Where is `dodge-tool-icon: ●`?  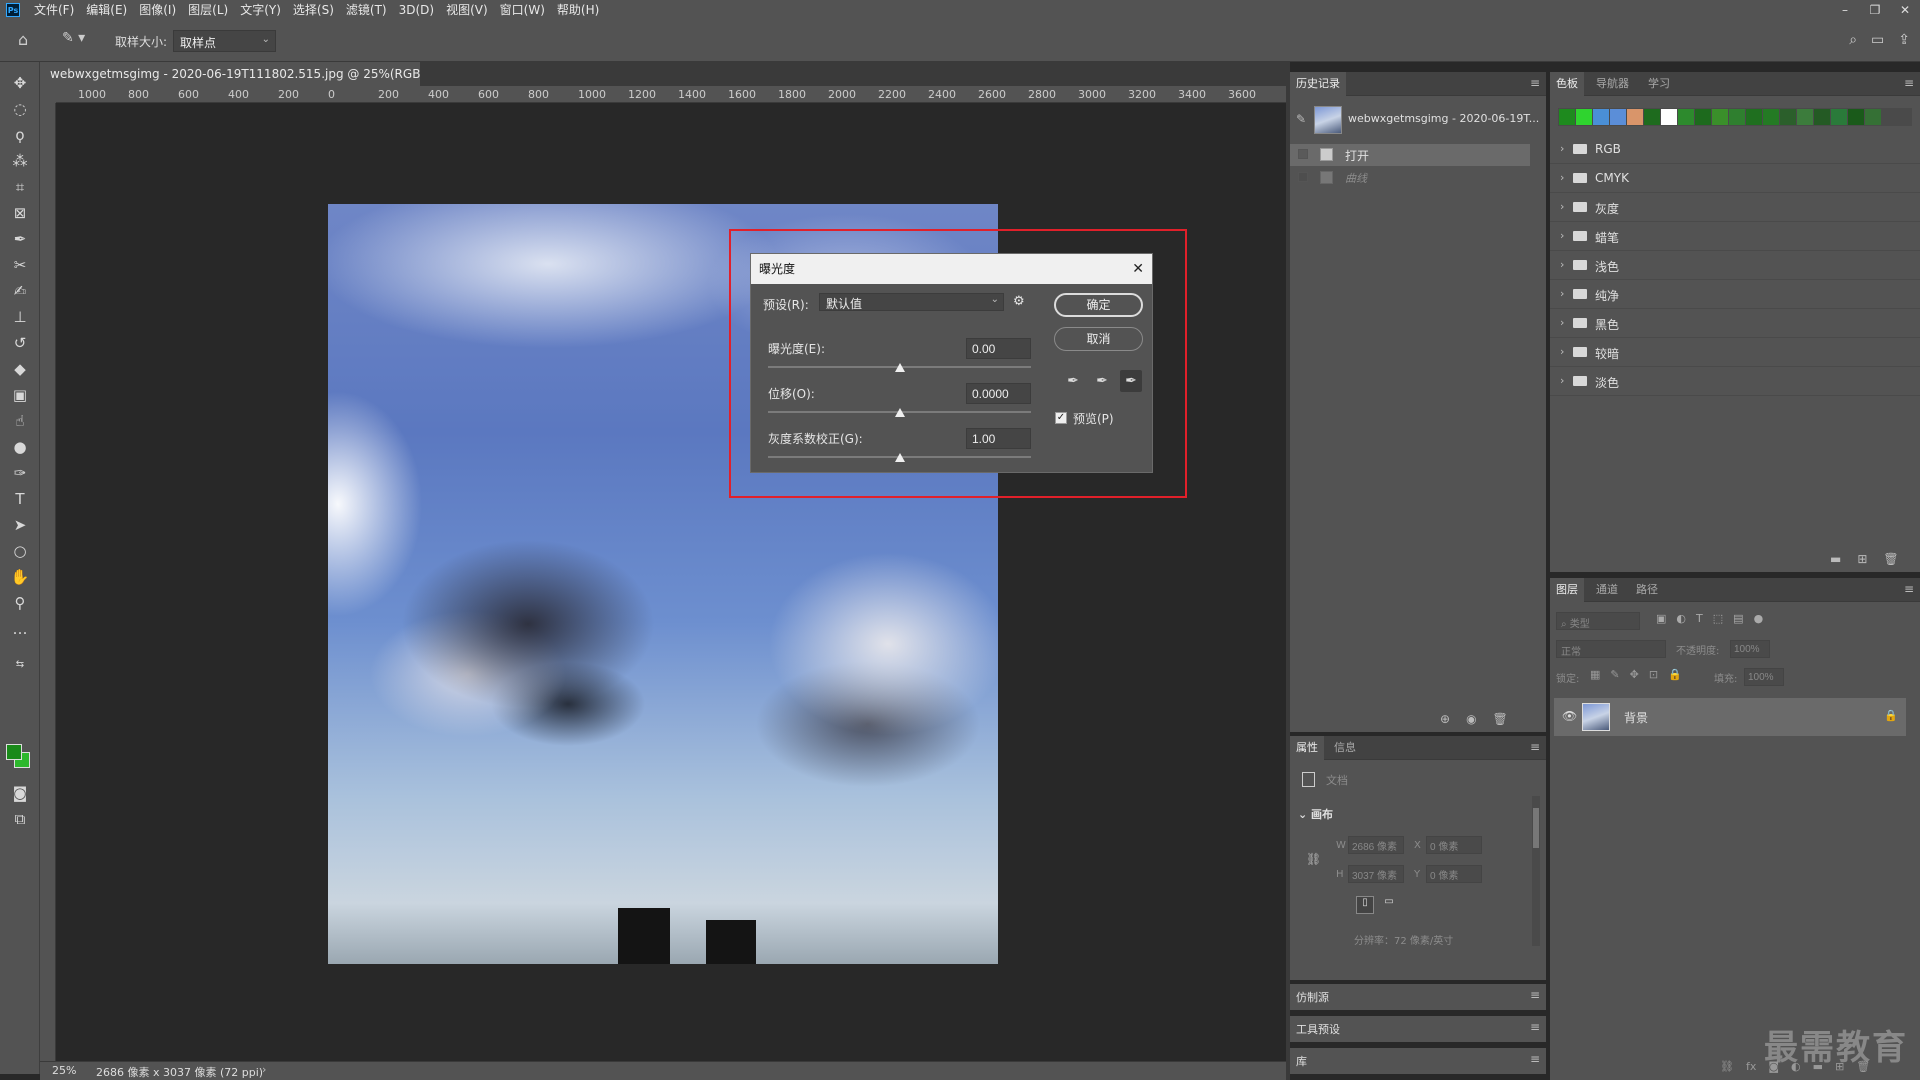
dodge-tool-icon: ● is located at coordinates (20, 447).